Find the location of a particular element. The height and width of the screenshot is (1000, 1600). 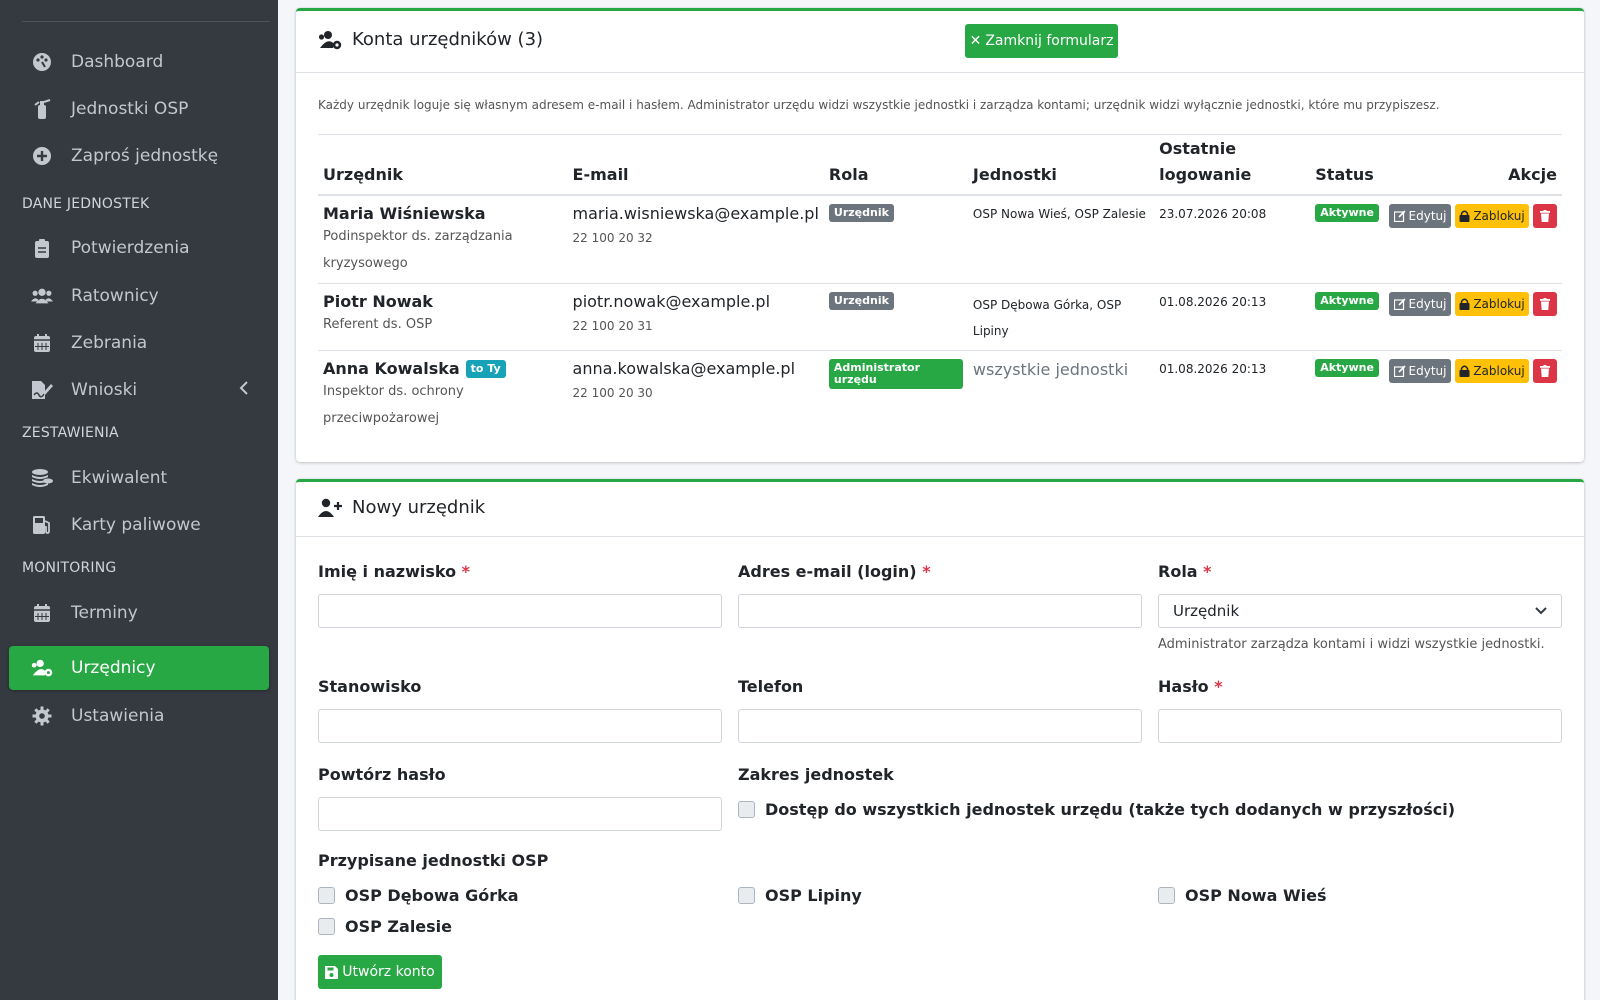

role-badge: Urzędnik is located at coordinates (861, 301).